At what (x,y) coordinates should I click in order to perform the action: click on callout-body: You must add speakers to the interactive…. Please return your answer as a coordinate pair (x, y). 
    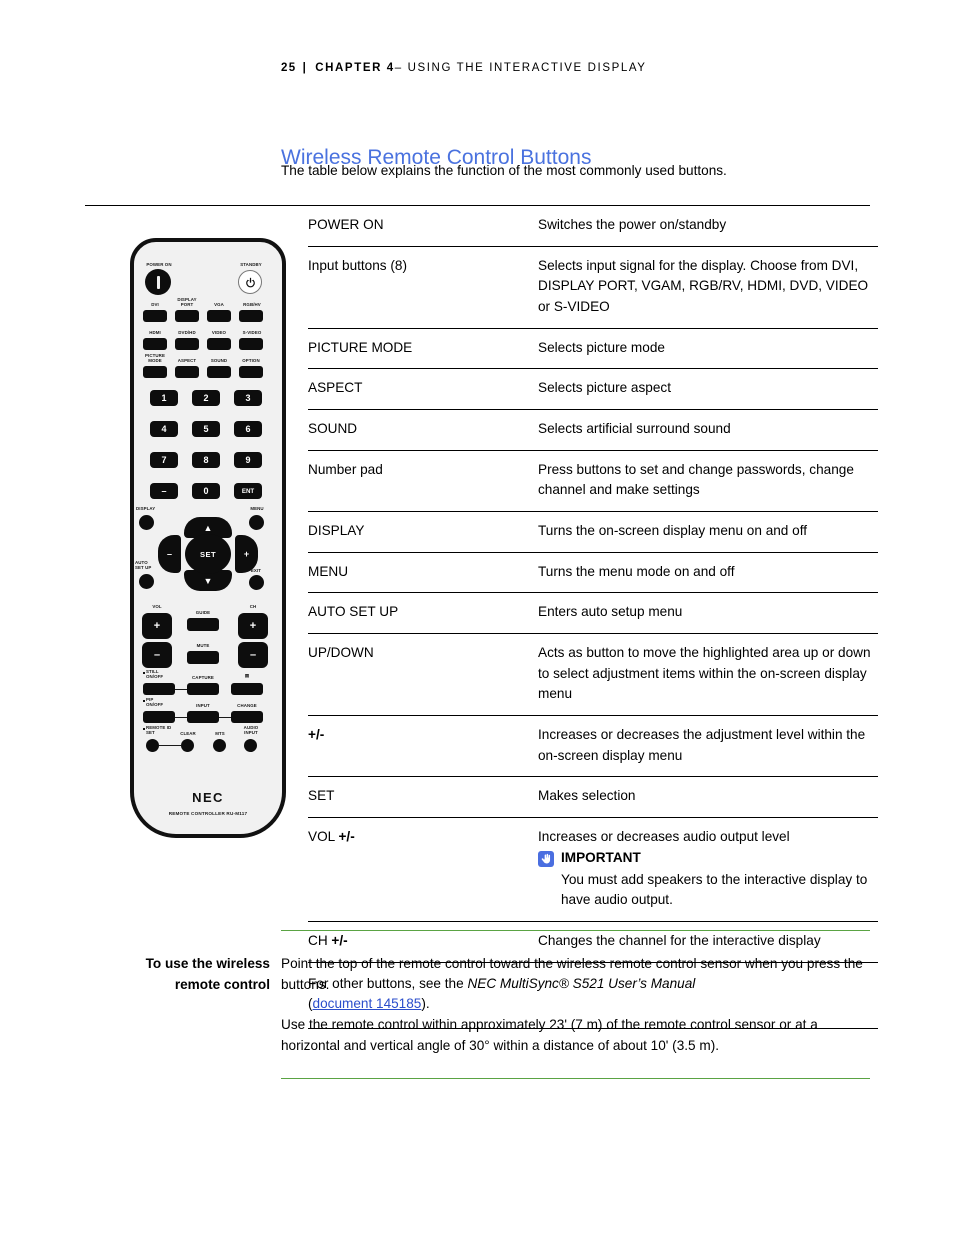
    Looking at the image, I should click on (714, 889).